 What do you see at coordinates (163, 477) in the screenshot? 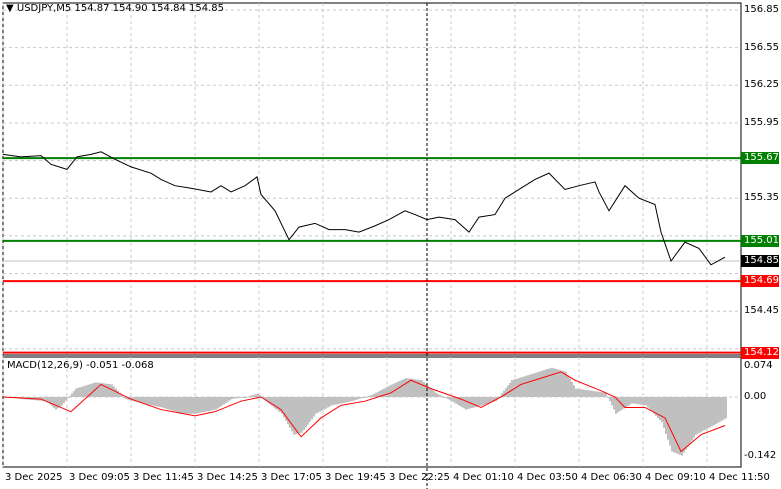
I see `time-axis-label: 3 Dec 11:45` at bounding box center [163, 477].